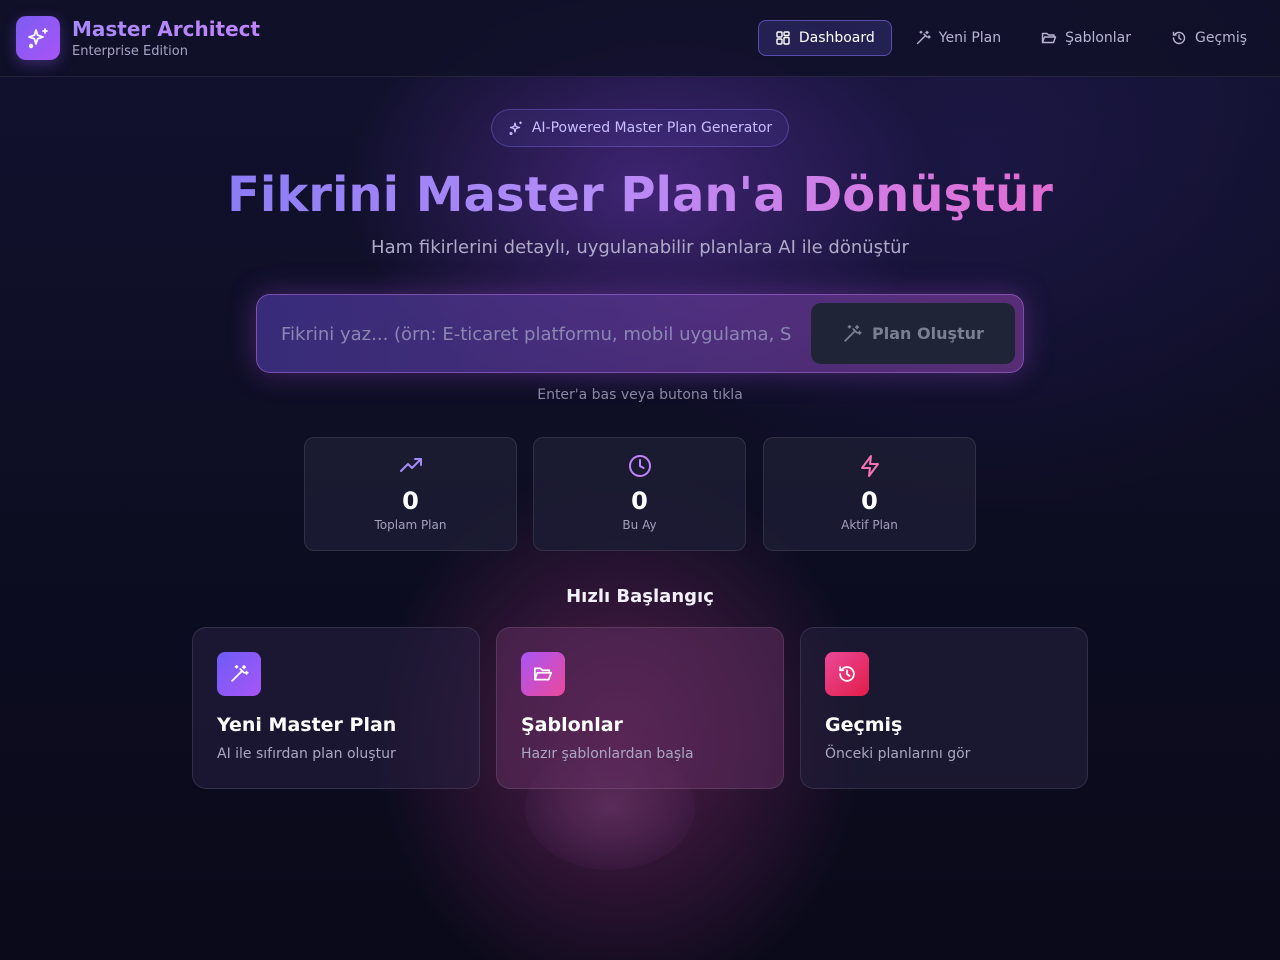  What do you see at coordinates (640, 395) in the screenshot?
I see `input-hint: Enter'a bas veya butona tıkla` at bounding box center [640, 395].